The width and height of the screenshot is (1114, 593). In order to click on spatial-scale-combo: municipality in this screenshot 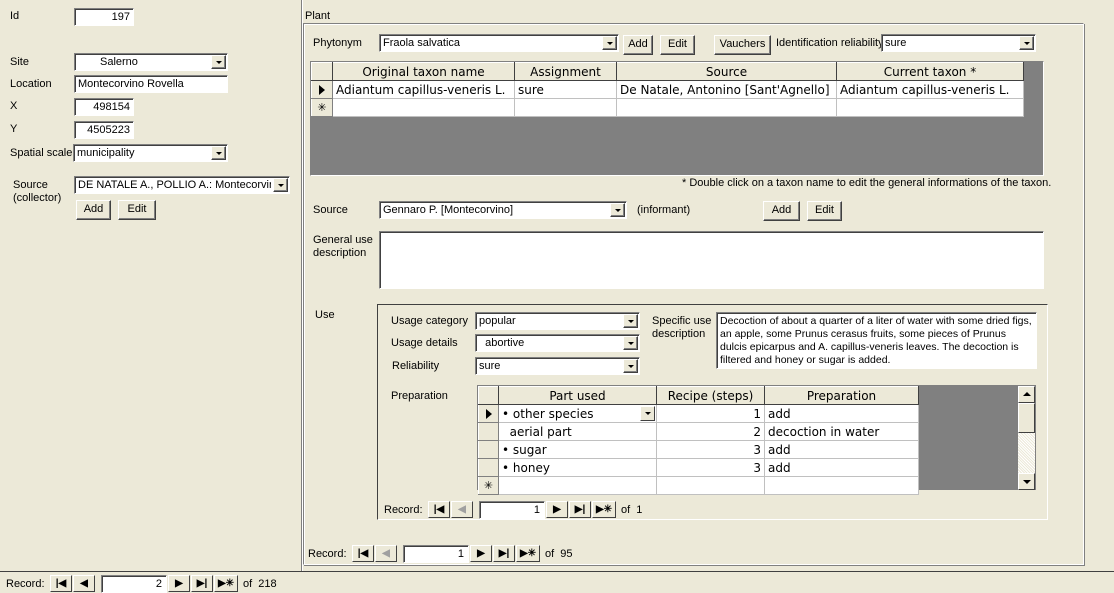, I will do `click(150, 153)`.